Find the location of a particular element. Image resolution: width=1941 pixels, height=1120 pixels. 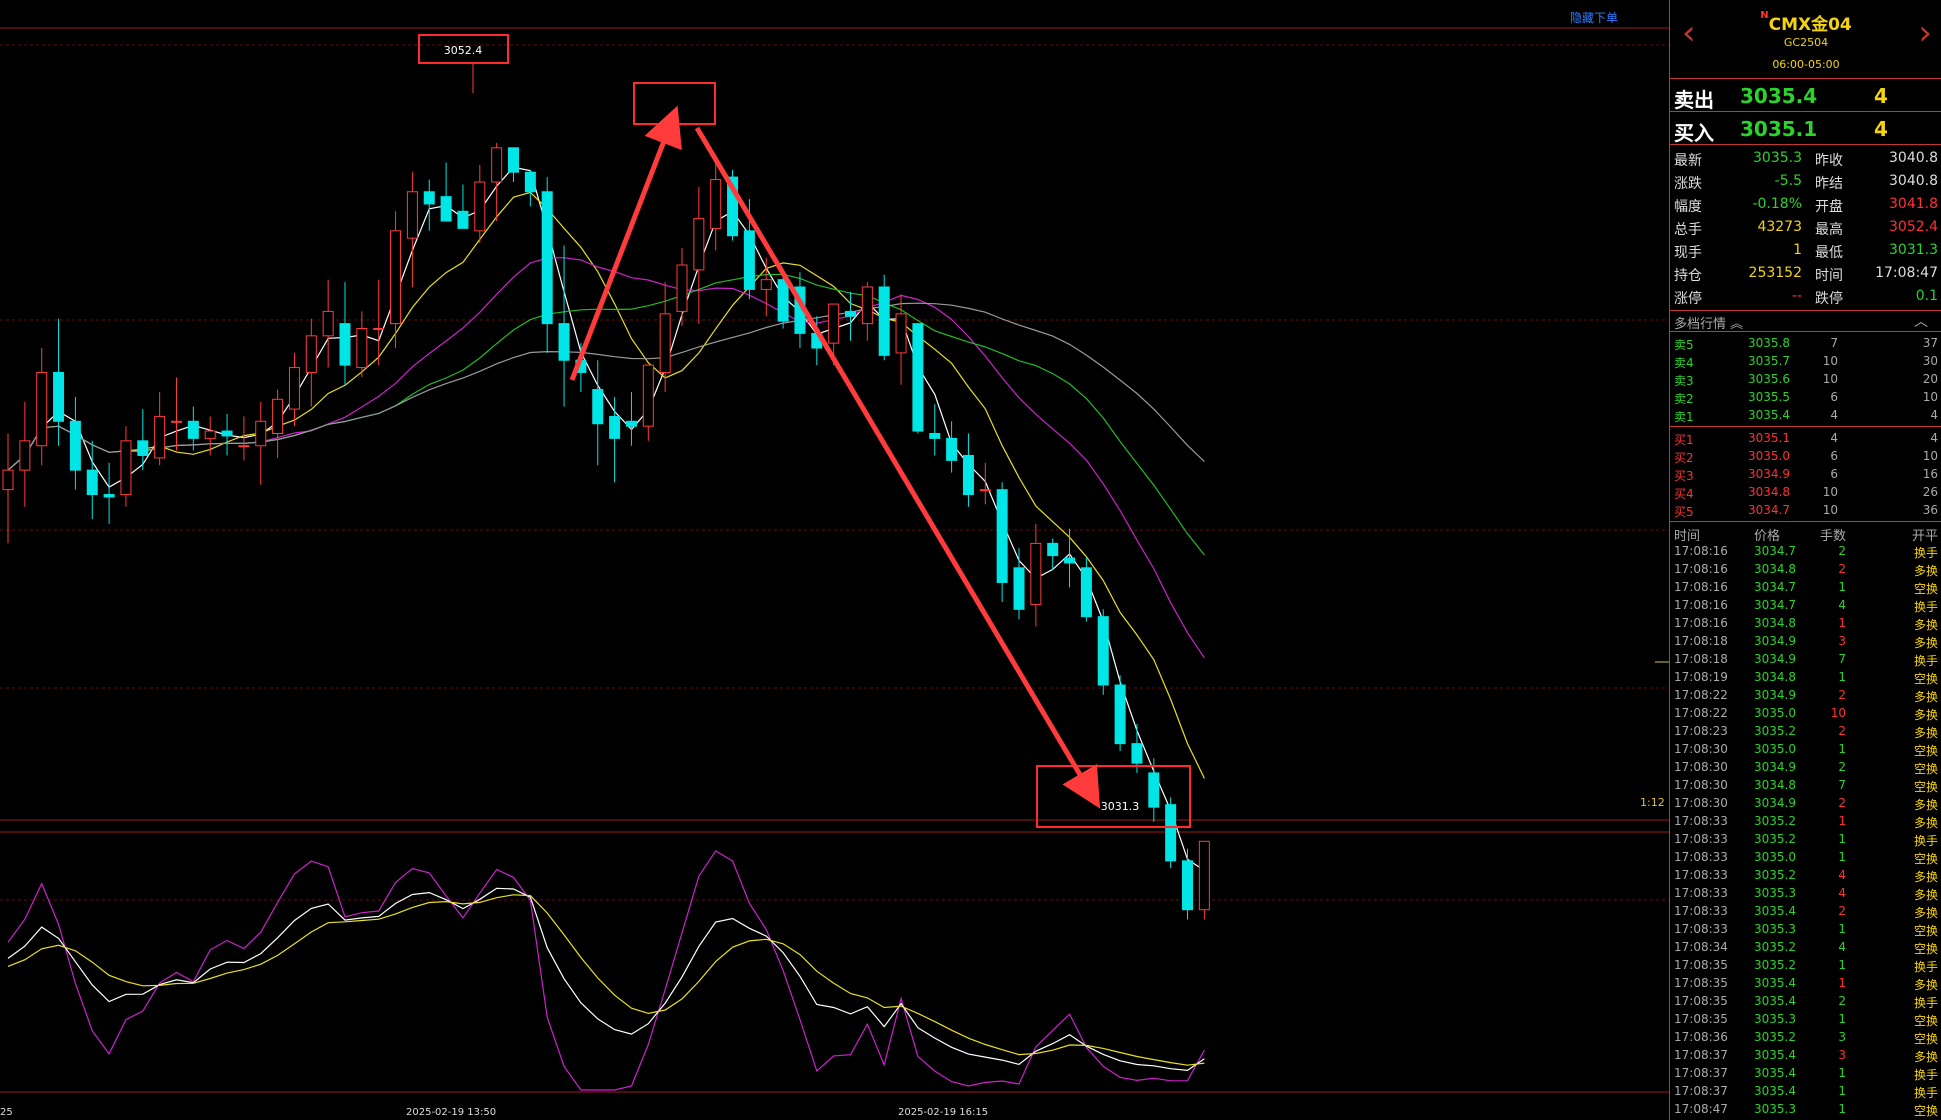

tick-row: 17:08:35 3035.4 1 多换 is located at coordinates (1805, 983).